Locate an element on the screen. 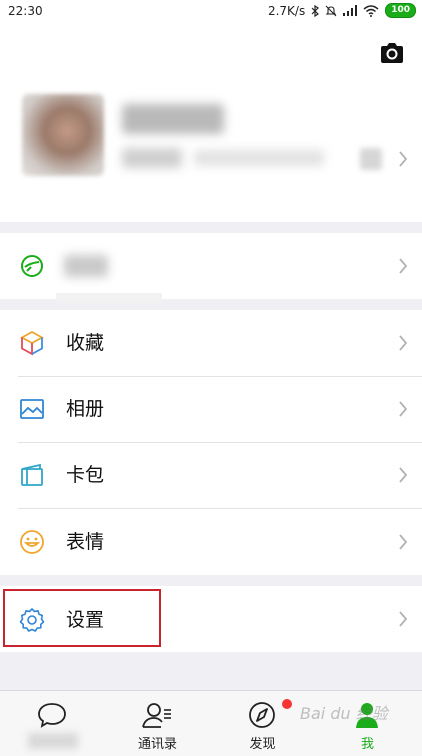 This screenshot has width=422, height=756. wifi-icon is located at coordinates (371, 10).